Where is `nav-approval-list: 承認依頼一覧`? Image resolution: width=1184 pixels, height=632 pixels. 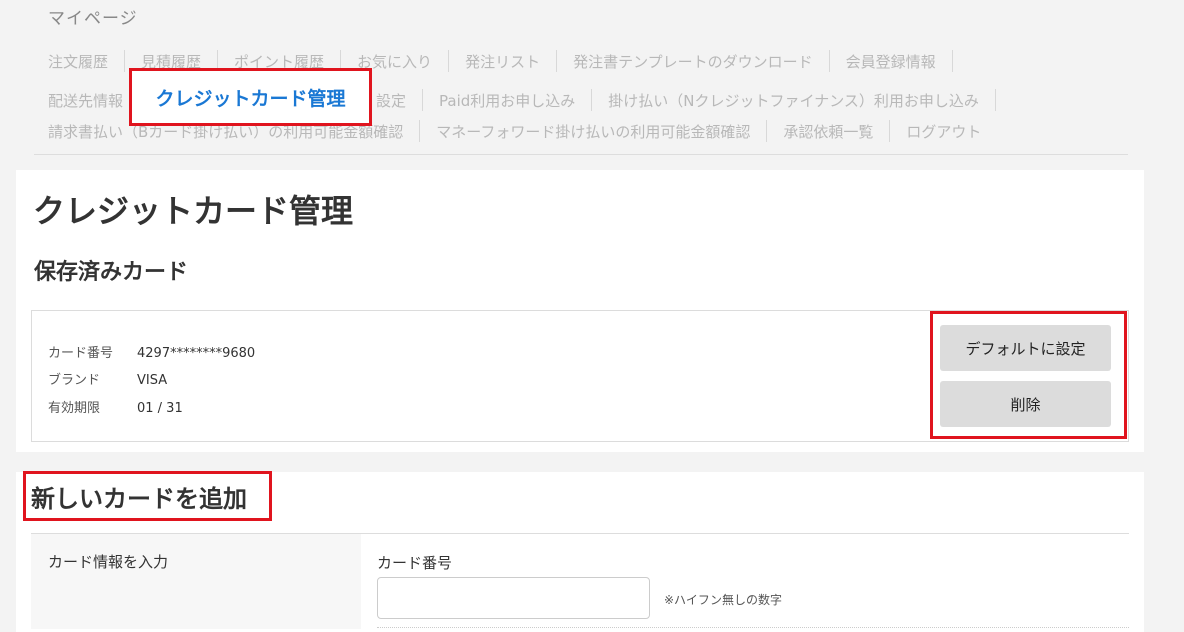 nav-approval-list: 承認依頼一覧 is located at coordinates (828, 131).